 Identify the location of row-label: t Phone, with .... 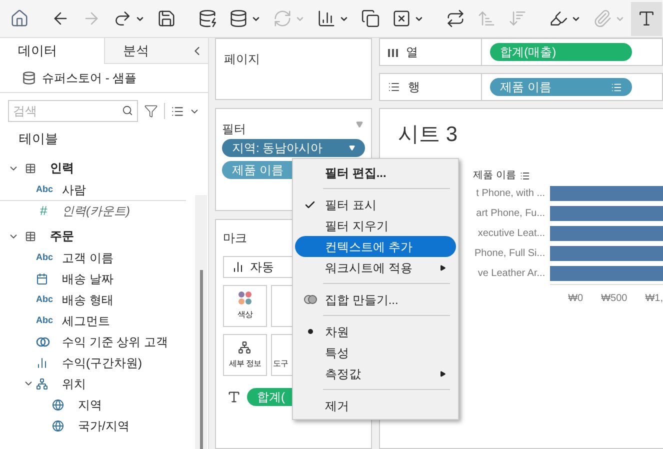
(511, 193).